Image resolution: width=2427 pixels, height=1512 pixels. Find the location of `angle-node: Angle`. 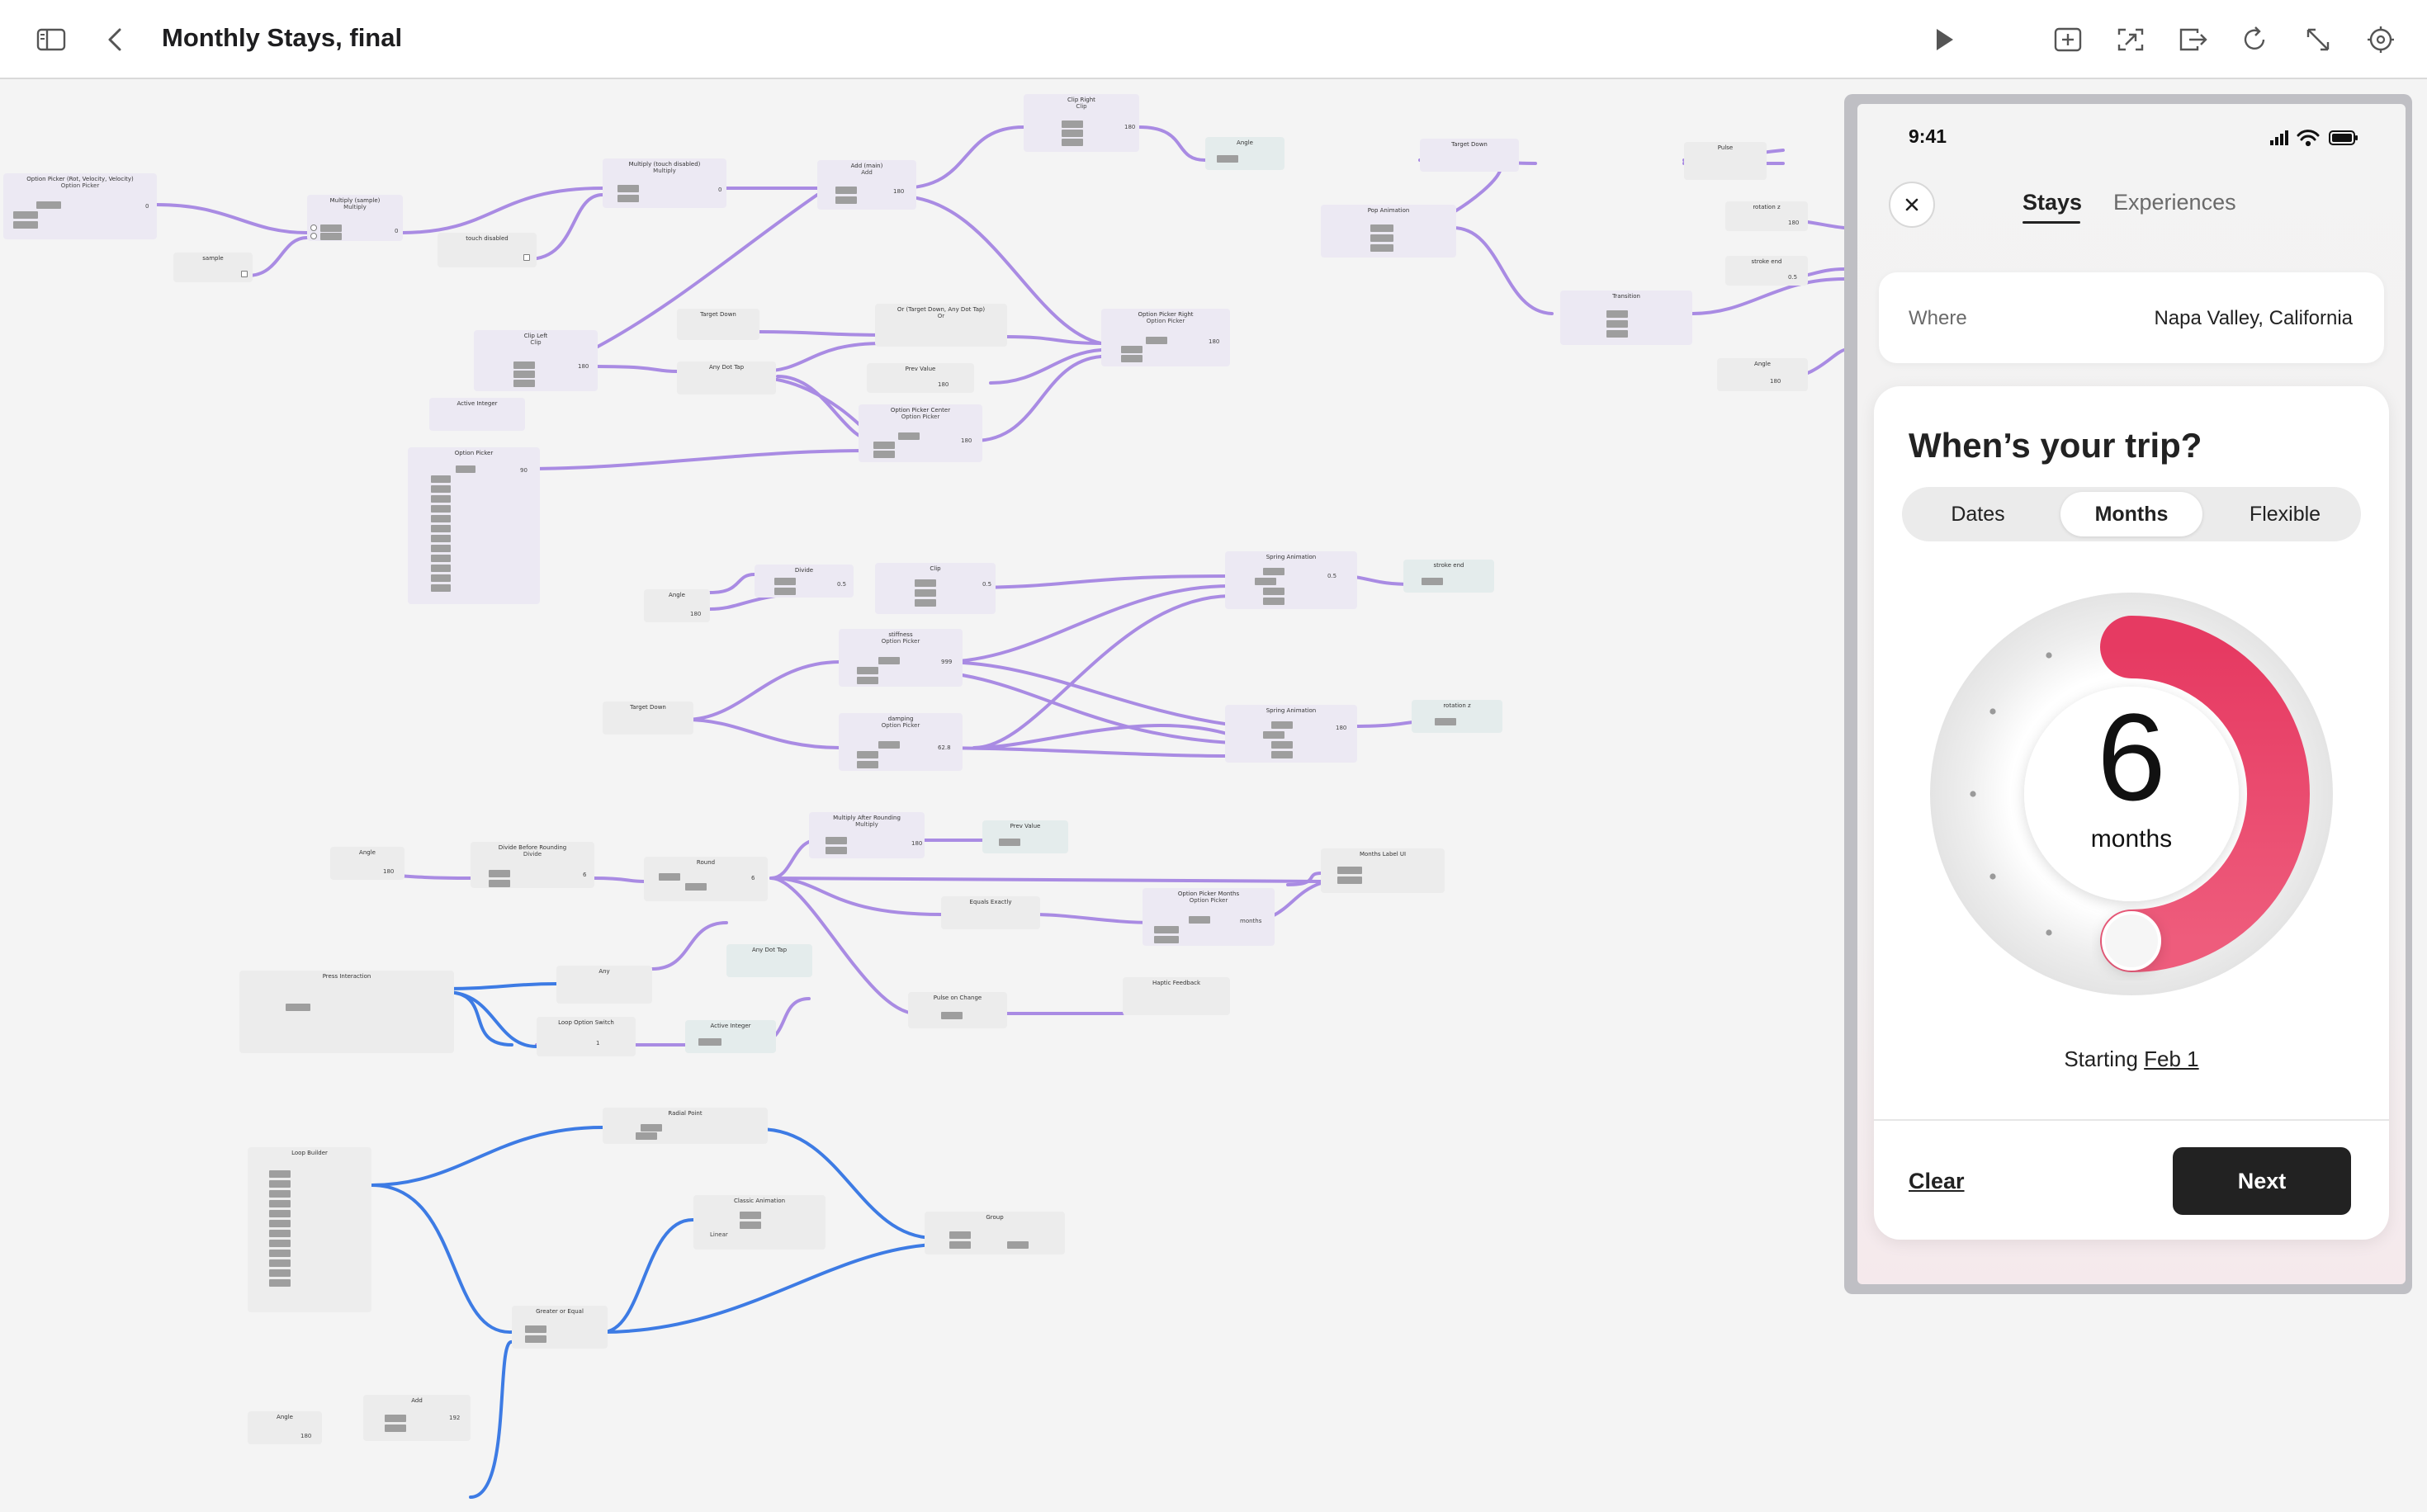

angle-node: Angle is located at coordinates (1244, 153).